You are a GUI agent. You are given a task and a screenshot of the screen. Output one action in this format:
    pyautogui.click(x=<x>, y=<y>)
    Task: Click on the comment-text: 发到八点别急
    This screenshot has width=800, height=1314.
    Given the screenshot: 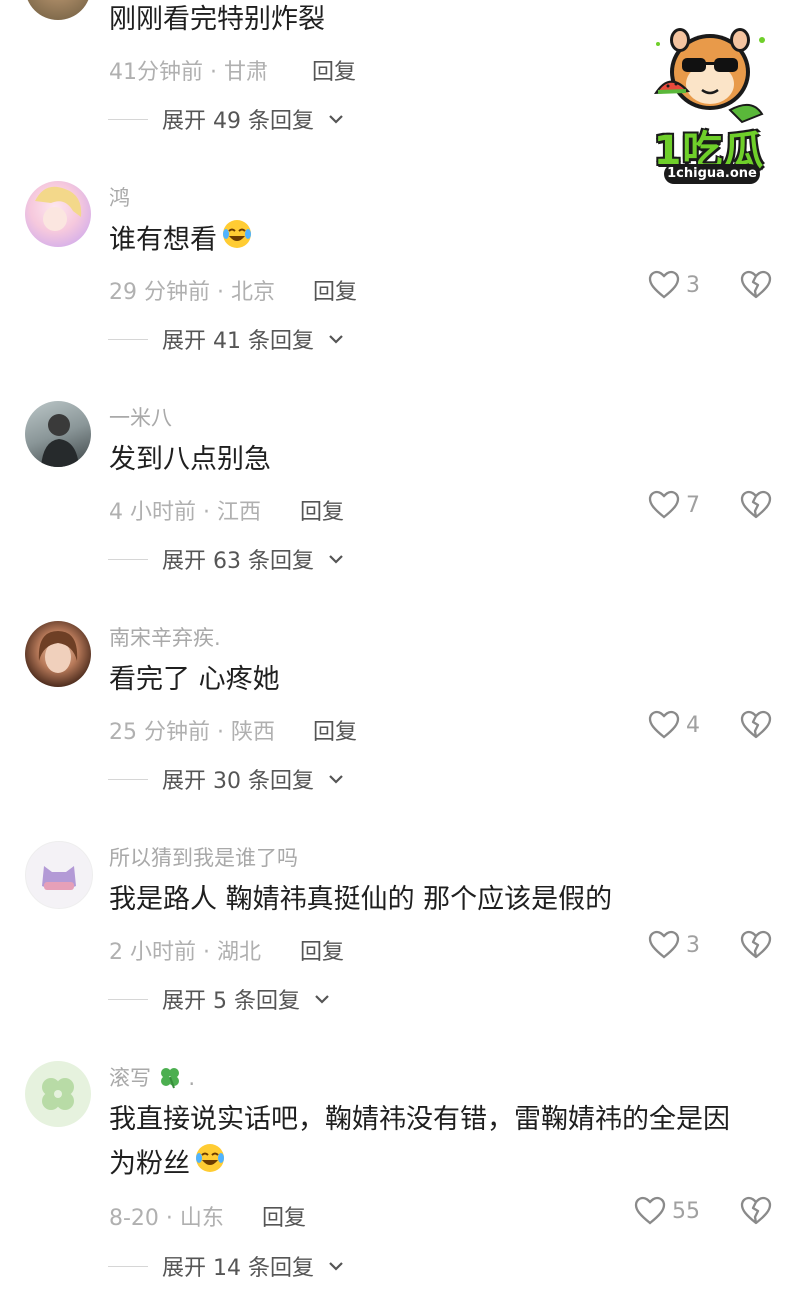 What is the action you would take?
    pyautogui.click(x=190, y=459)
    